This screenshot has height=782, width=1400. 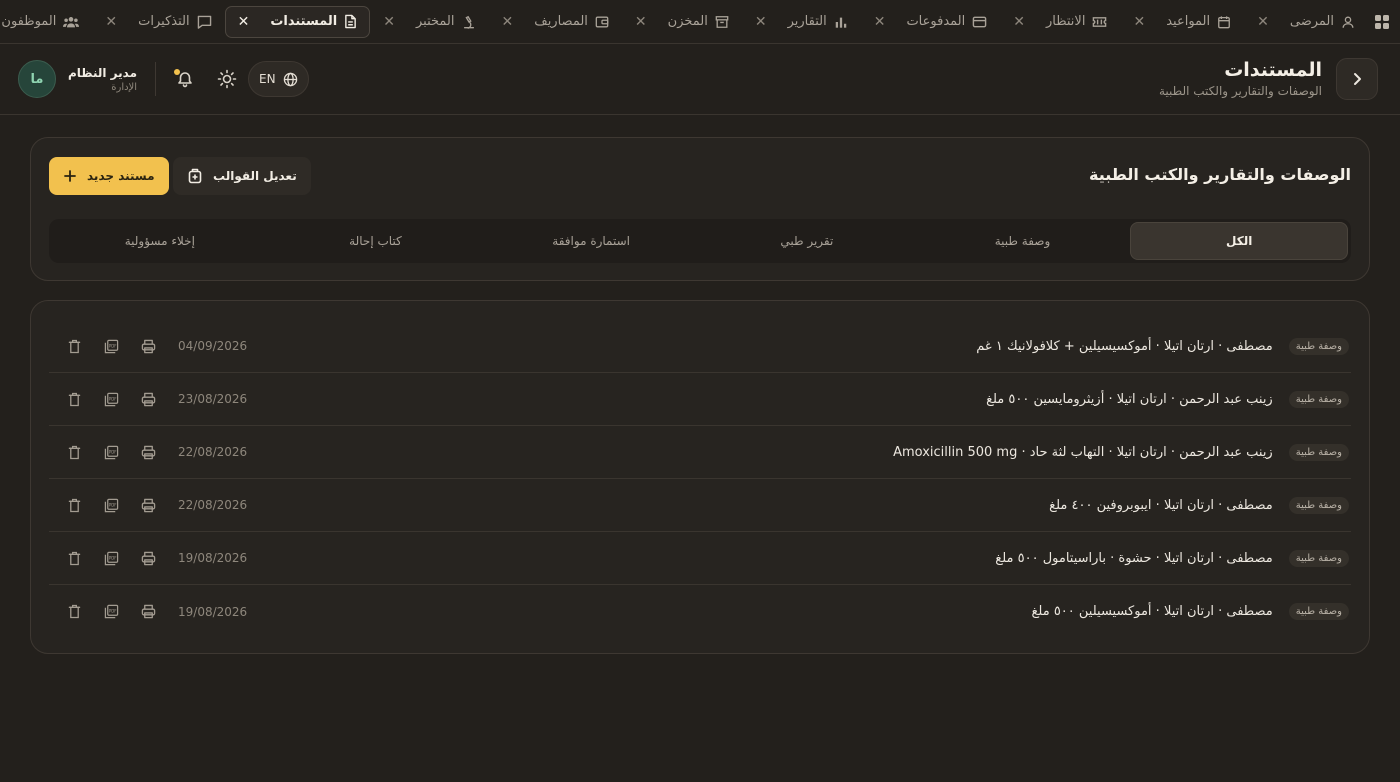 I want to click on tab-label: المرضى, so click(x=1311, y=21).